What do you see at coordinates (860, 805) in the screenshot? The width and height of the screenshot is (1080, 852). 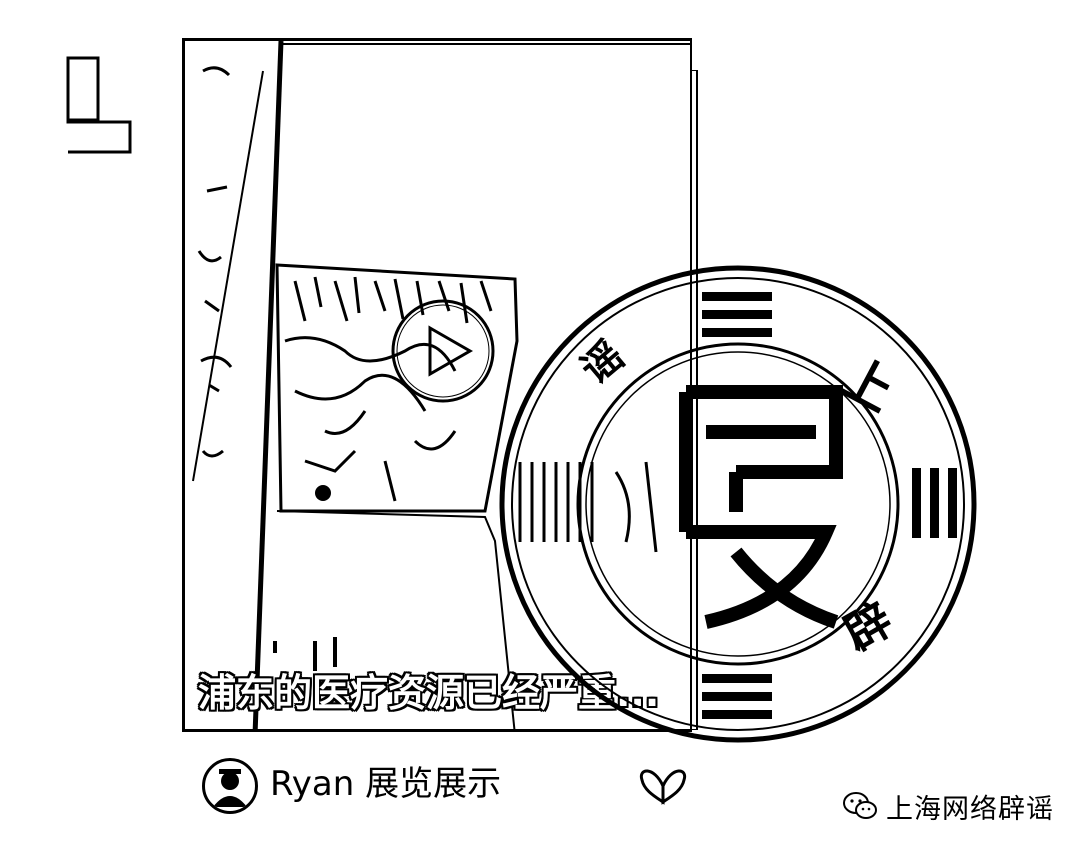 I see `wechat-icon` at bounding box center [860, 805].